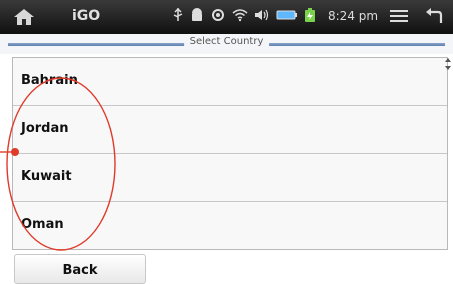 The image size is (453, 284). I want to click on clock: 8:24 pm, so click(353, 16).